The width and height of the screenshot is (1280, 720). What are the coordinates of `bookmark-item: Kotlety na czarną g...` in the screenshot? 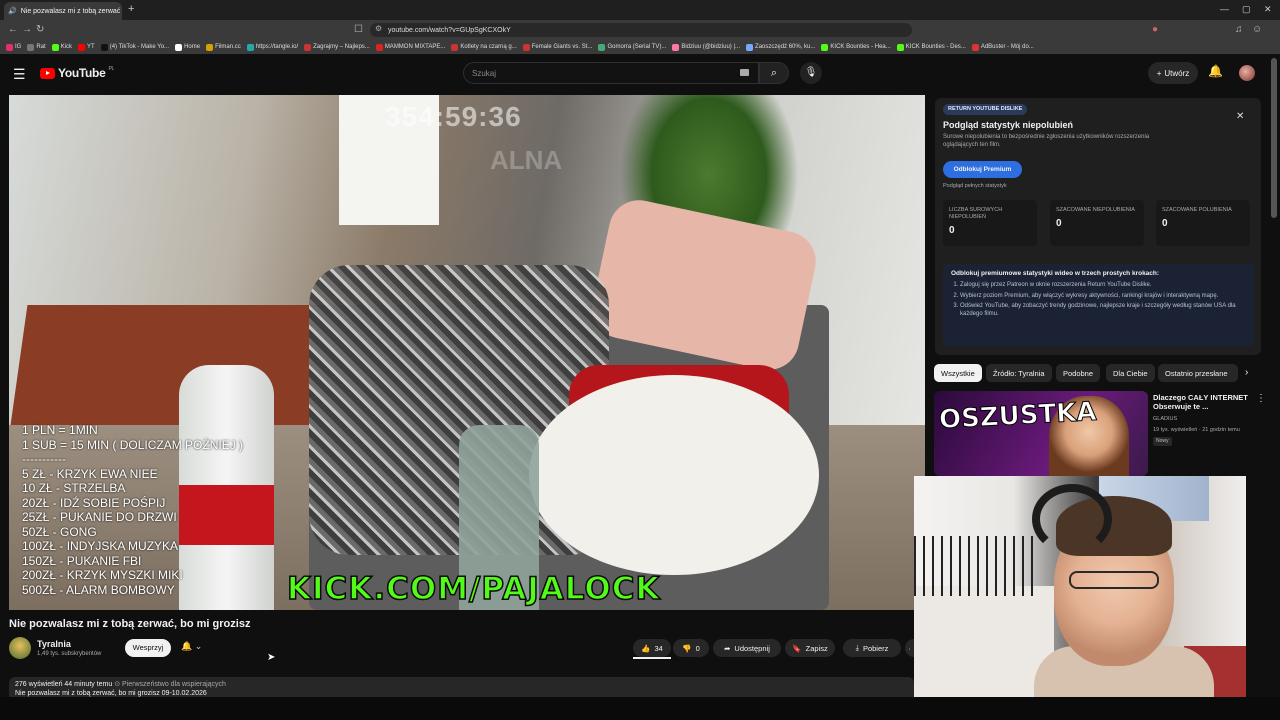 It's located at (484, 47).